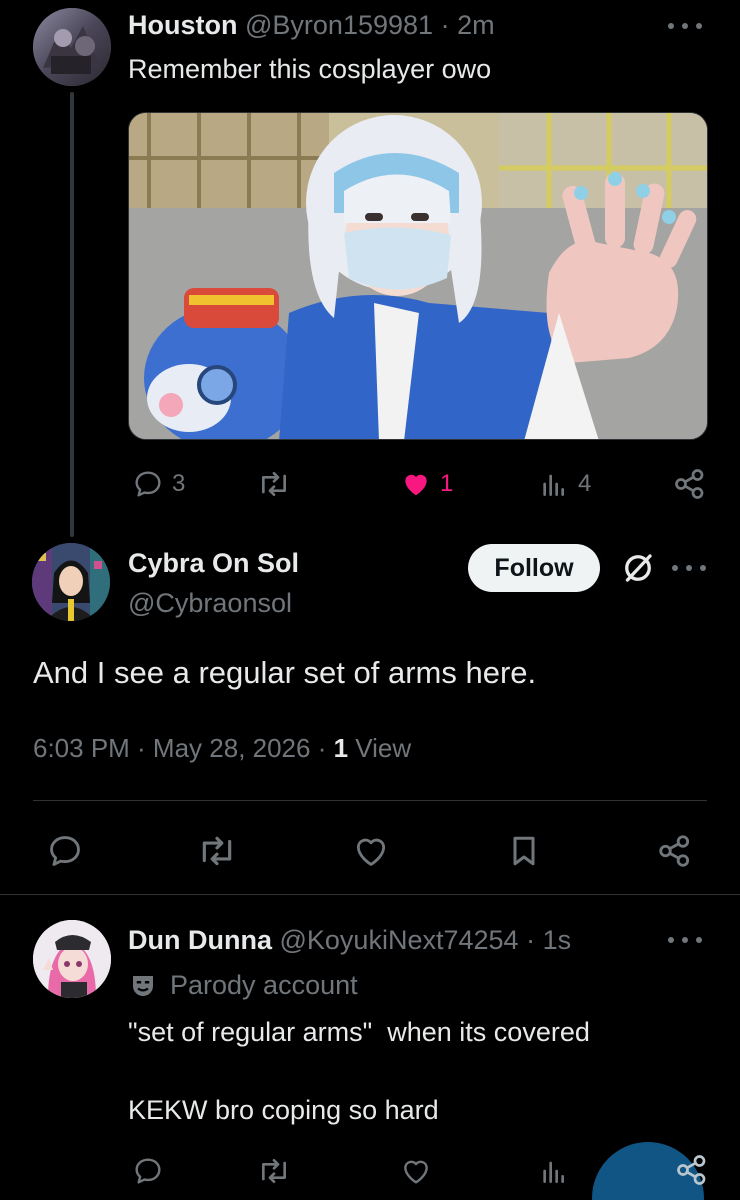 The image size is (740, 1200). I want to click on tweet3-retweet-button, so click(274, 1171).